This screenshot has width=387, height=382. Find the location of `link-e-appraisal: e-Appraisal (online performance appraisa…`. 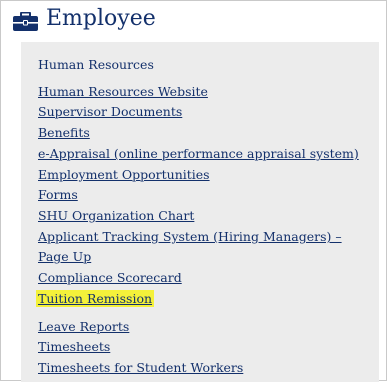

link-e-appraisal: e-Appraisal (online performance appraisa… is located at coordinates (198, 153).